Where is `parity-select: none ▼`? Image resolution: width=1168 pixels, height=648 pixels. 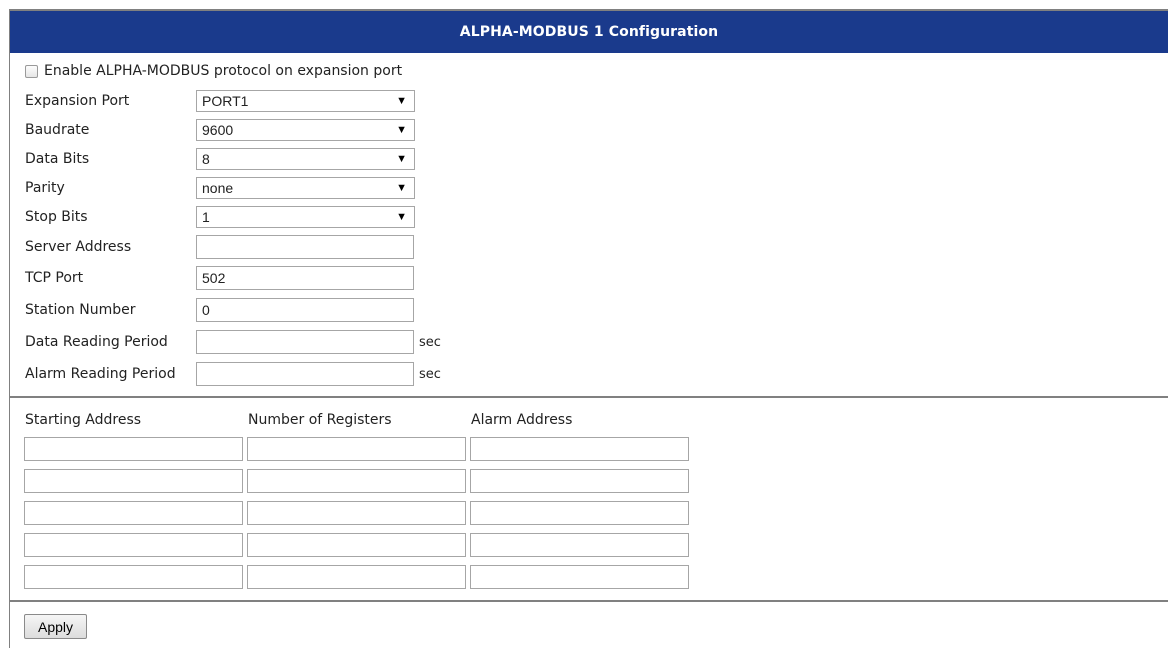 parity-select: none ▼ is located at coordinates (305, 188).